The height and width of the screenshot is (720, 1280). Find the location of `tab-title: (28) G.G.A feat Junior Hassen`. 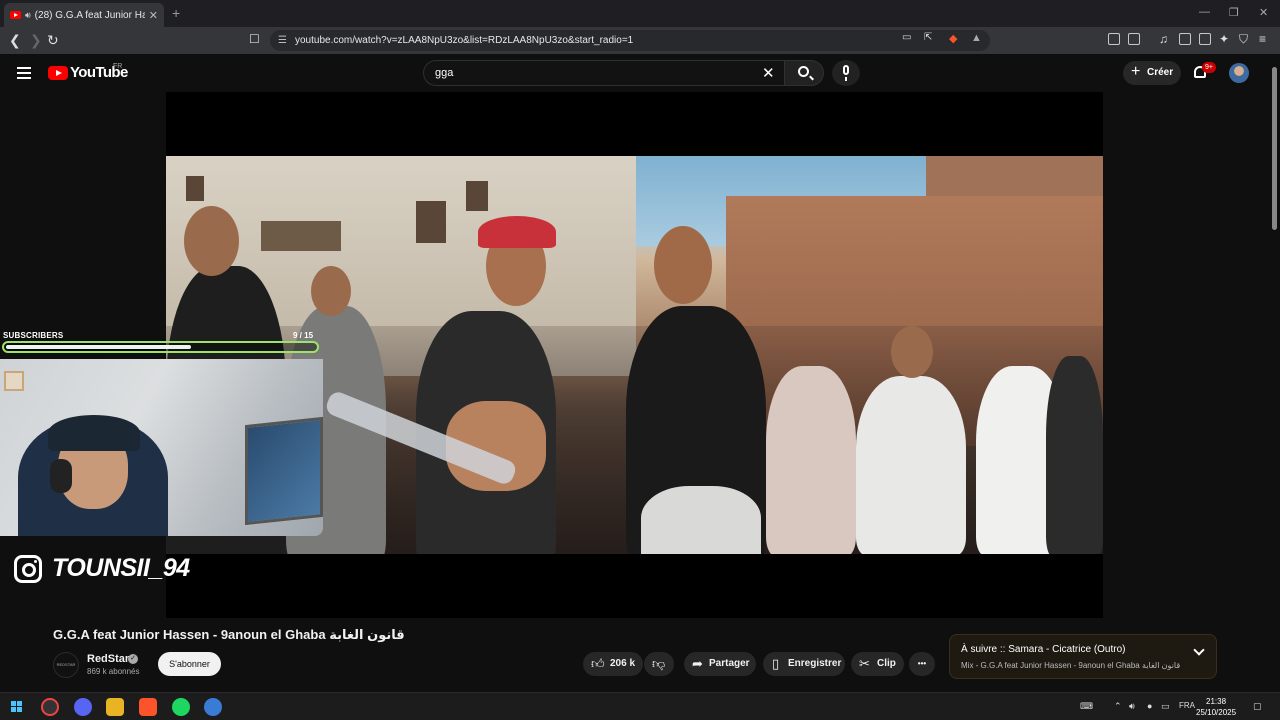

tab-title: (28) G.G.A feat Junior Hassen is located at coordinates (89, 15).